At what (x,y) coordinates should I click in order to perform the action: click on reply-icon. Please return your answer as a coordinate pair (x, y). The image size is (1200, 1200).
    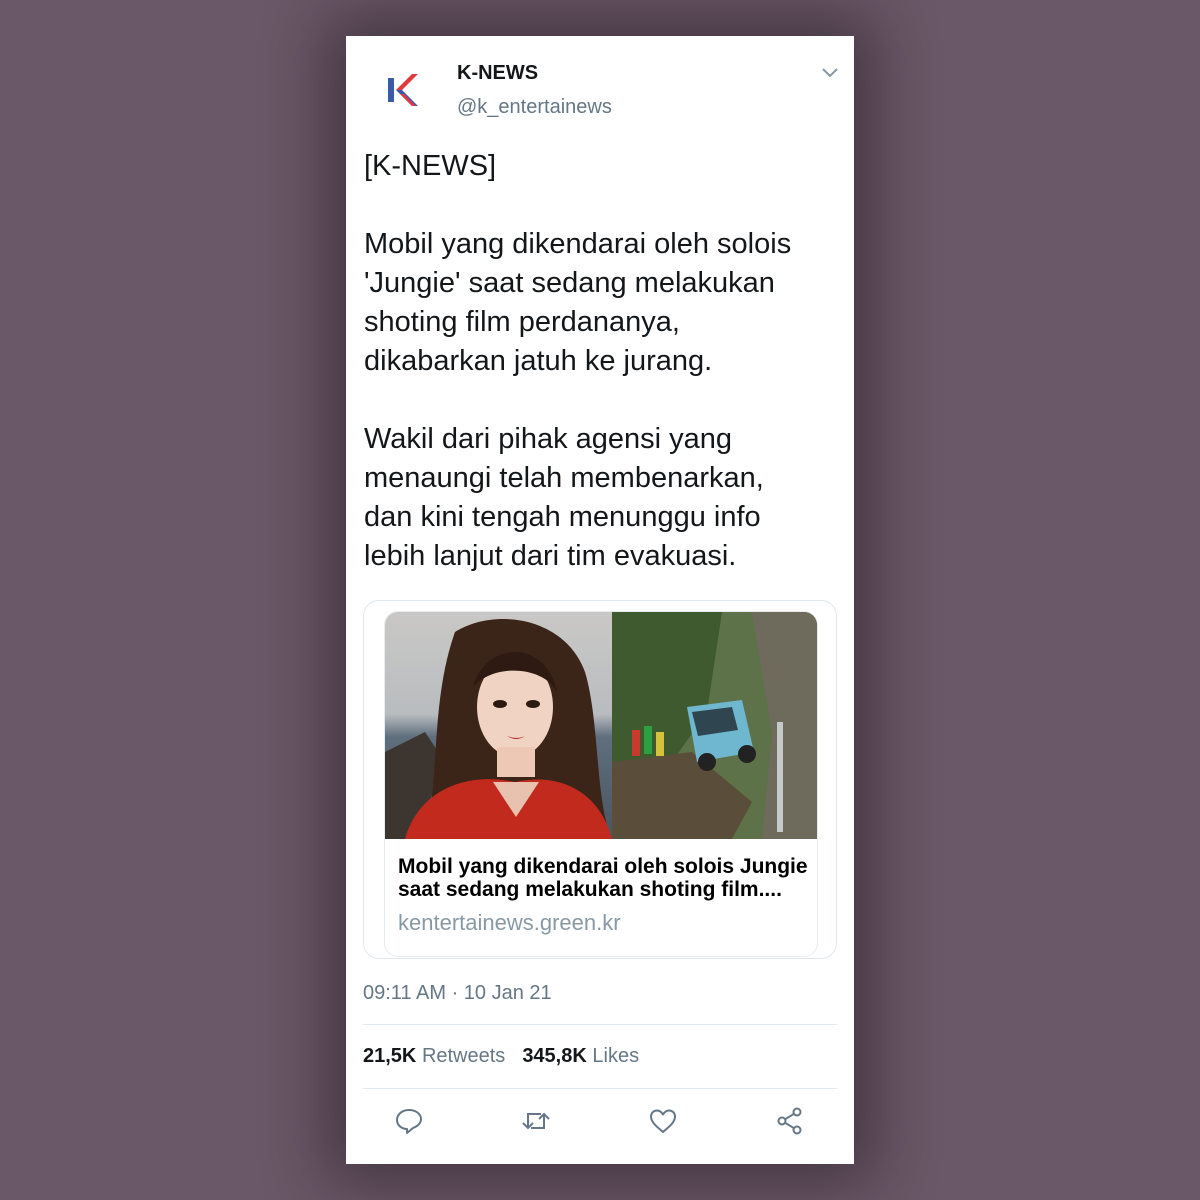
    Looking at the image, I should click on (409, 1121).